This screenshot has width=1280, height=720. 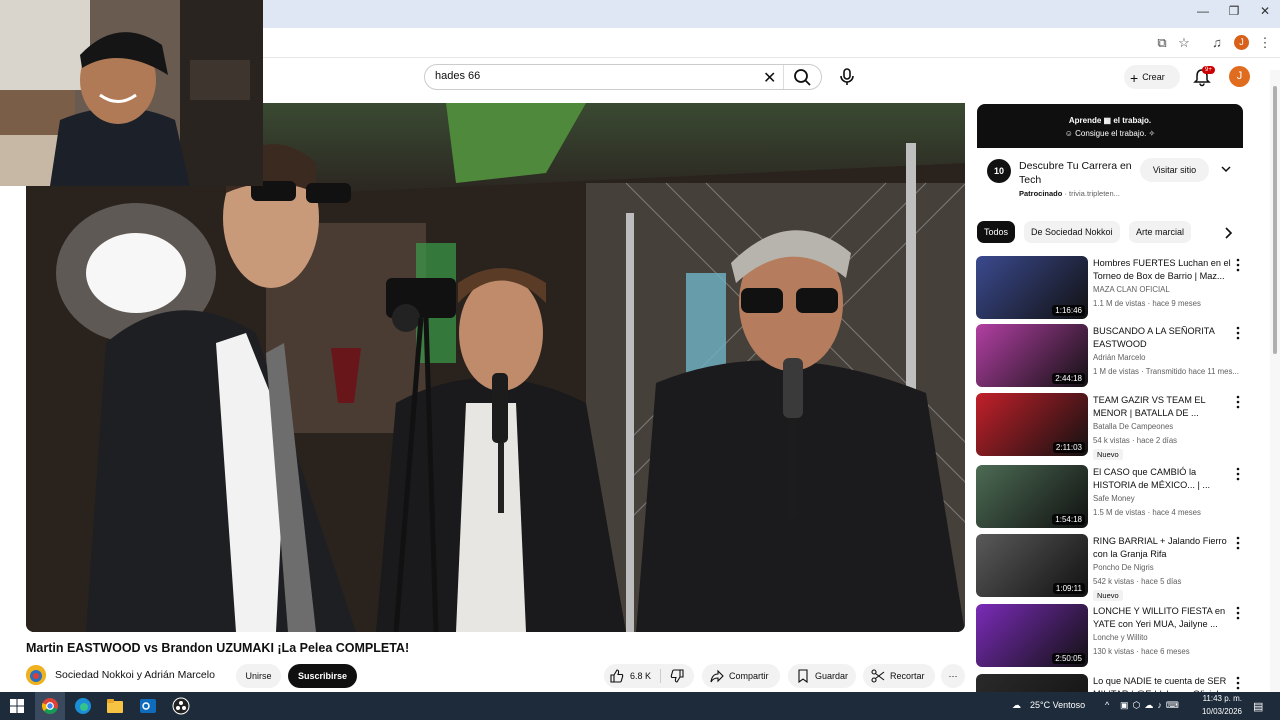 I want to click on chip-martial-arts: Arte marcial, so click(x=1160, y=232).